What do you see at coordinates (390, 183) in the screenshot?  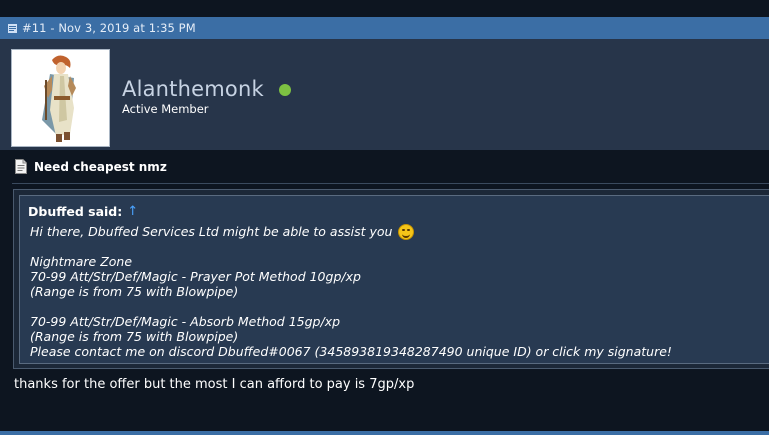 I see `divider` at bounding box center [390, 183].